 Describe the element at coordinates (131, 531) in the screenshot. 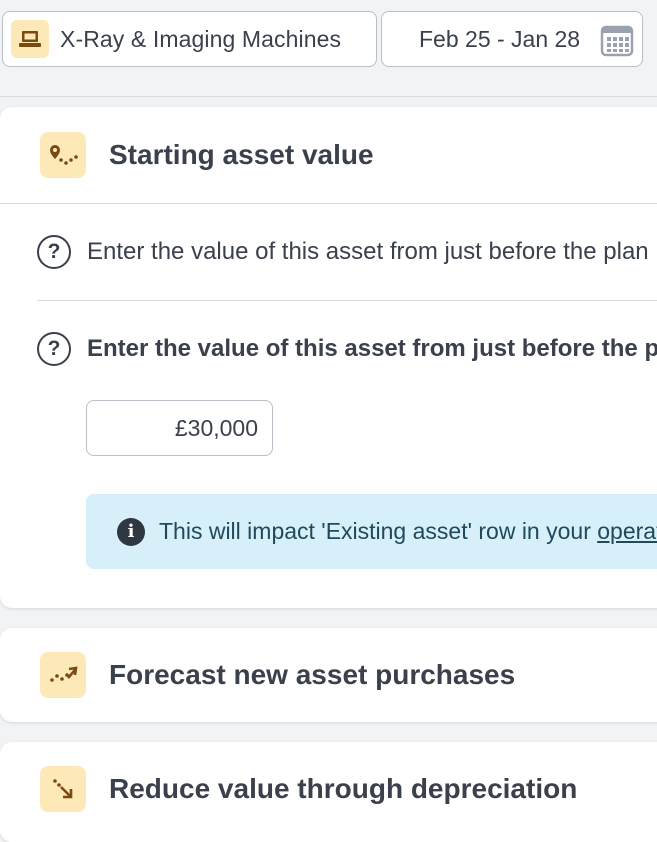

I see `info-icon: i` at that location.